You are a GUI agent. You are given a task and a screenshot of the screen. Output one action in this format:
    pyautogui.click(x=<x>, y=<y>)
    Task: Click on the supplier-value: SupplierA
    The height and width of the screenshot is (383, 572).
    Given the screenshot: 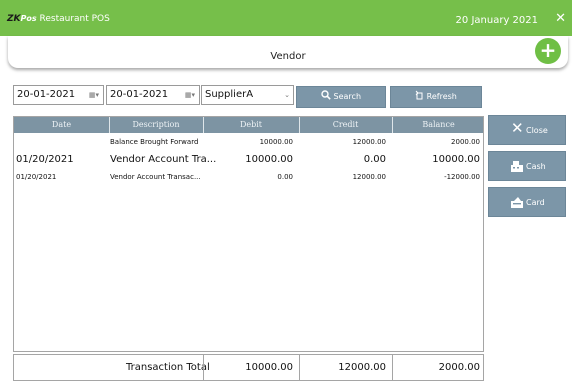 What is the action you would take?
    pyautogui.click(x=229, y=94)
    